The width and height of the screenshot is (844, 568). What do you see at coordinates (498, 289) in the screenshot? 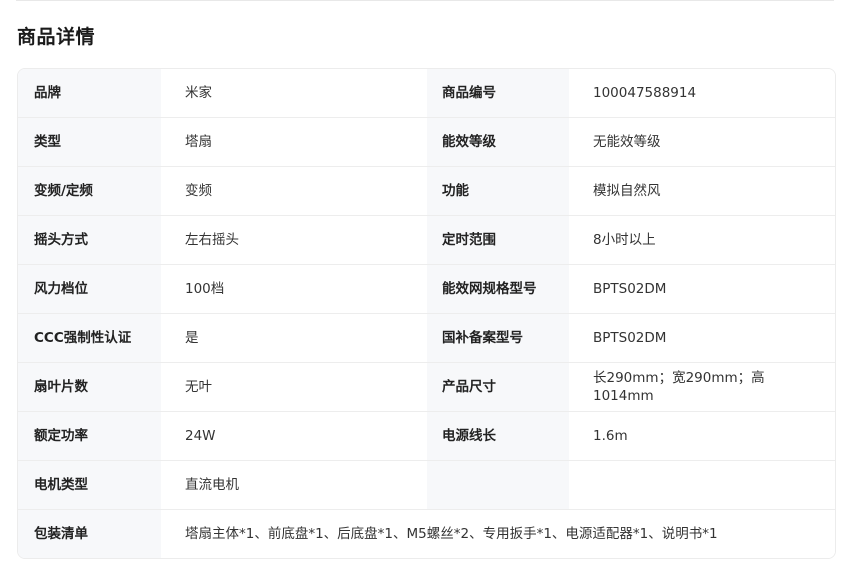
I see `spec-label: 能效网规格型号` at bounding box center [498, 289].